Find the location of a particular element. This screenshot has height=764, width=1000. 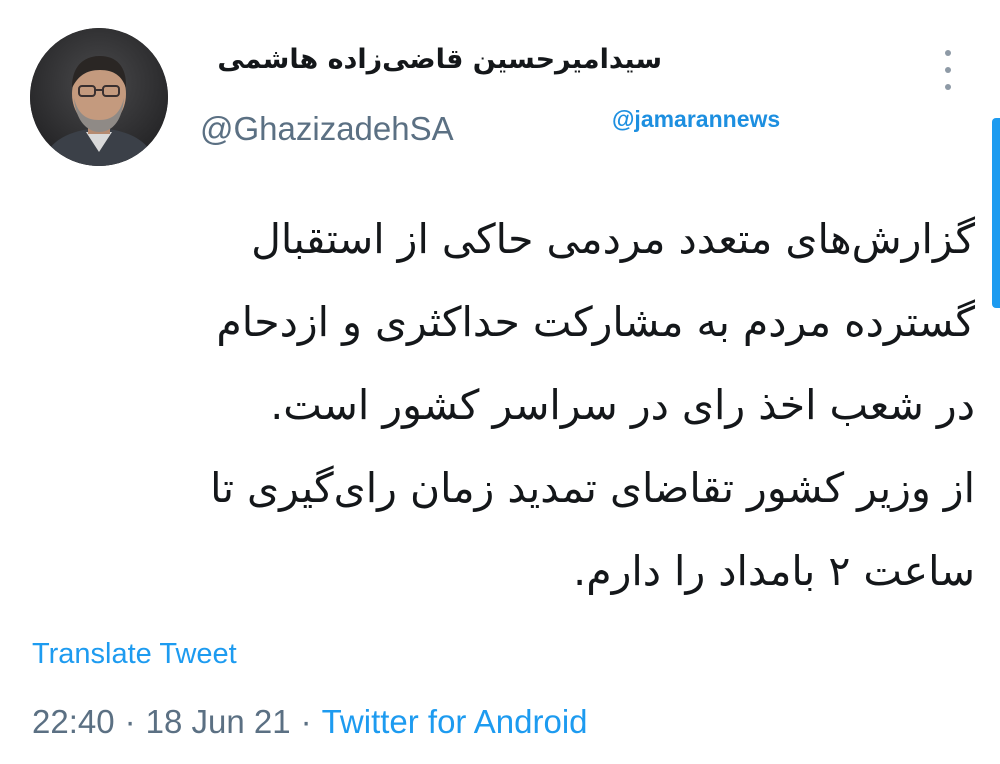

tweet-text-line: ساعت ۲ بامداد را دارم. is located at coordinates (774, 571).